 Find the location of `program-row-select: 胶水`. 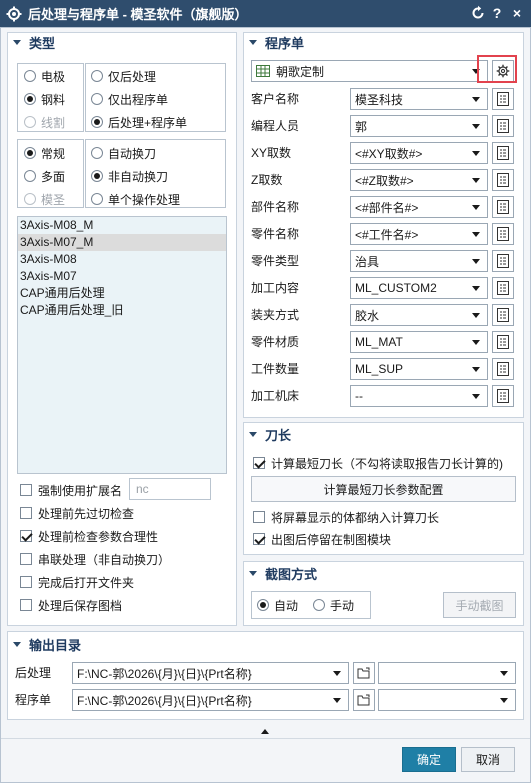

program-row-select: 胶水 is located at coordinates (419, 315).